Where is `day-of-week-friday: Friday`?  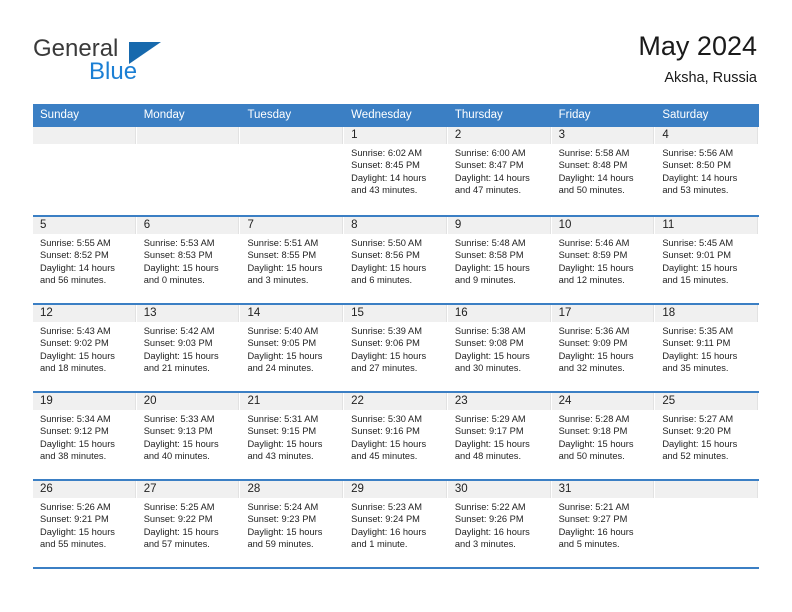
day-of-week-friday: Friday is located at coordinates (574, 115).